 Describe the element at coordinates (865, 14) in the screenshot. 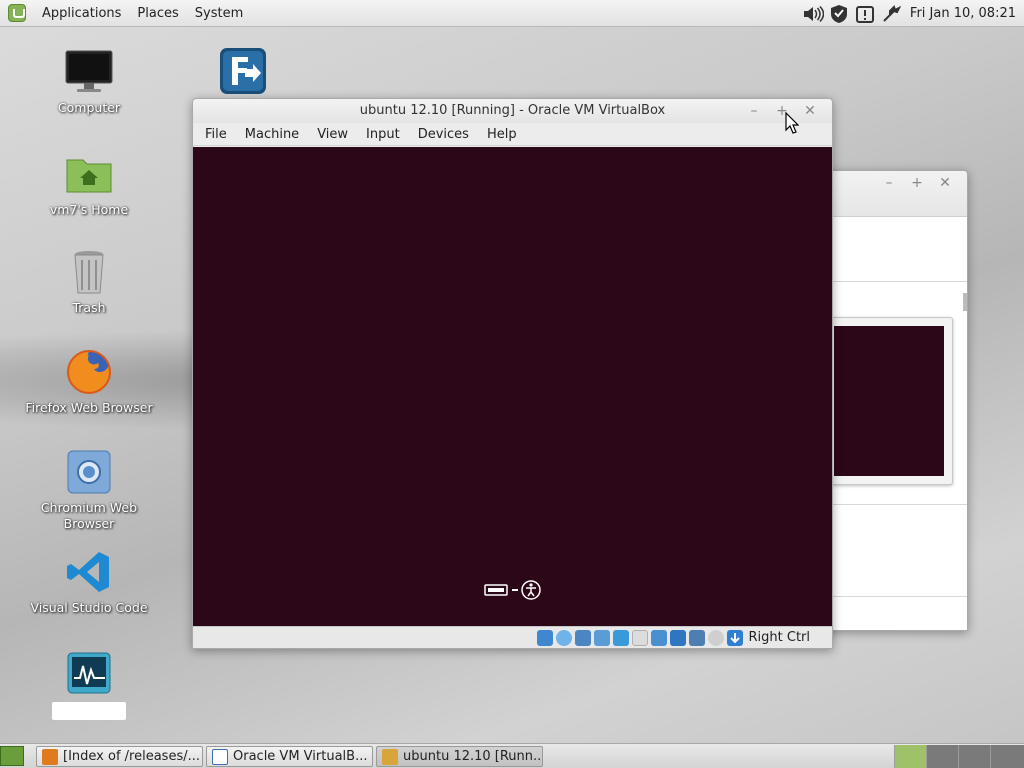

I see `update-icon` at that location.